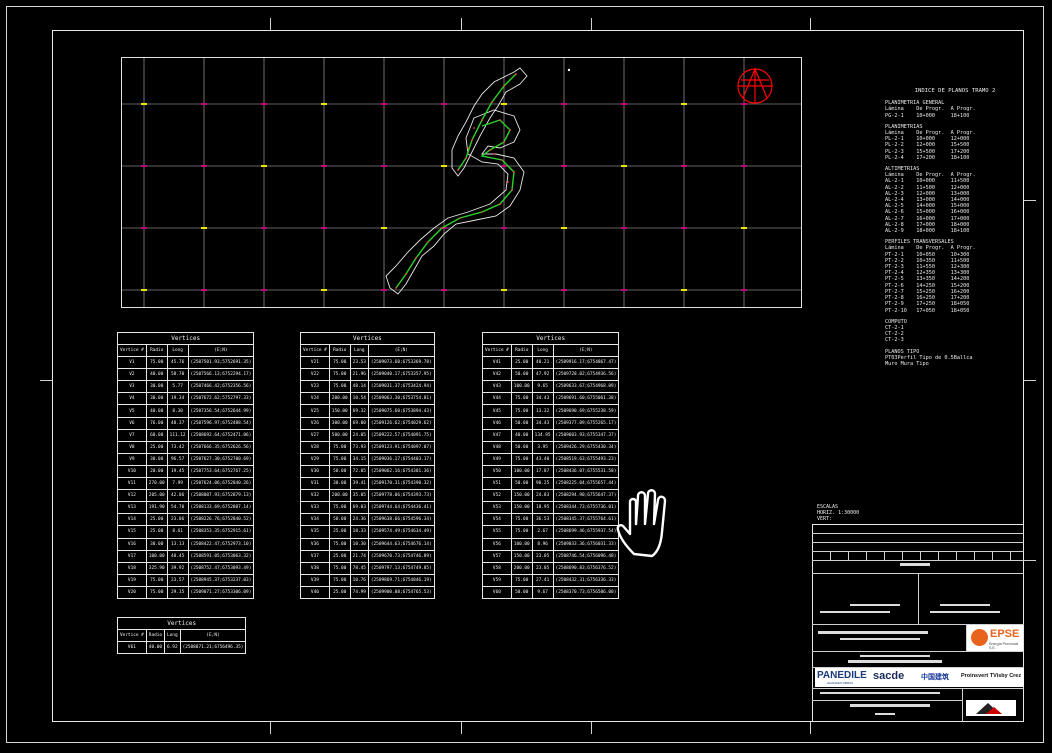  I want to click on table-cell: 42.06, so click(177, 496).